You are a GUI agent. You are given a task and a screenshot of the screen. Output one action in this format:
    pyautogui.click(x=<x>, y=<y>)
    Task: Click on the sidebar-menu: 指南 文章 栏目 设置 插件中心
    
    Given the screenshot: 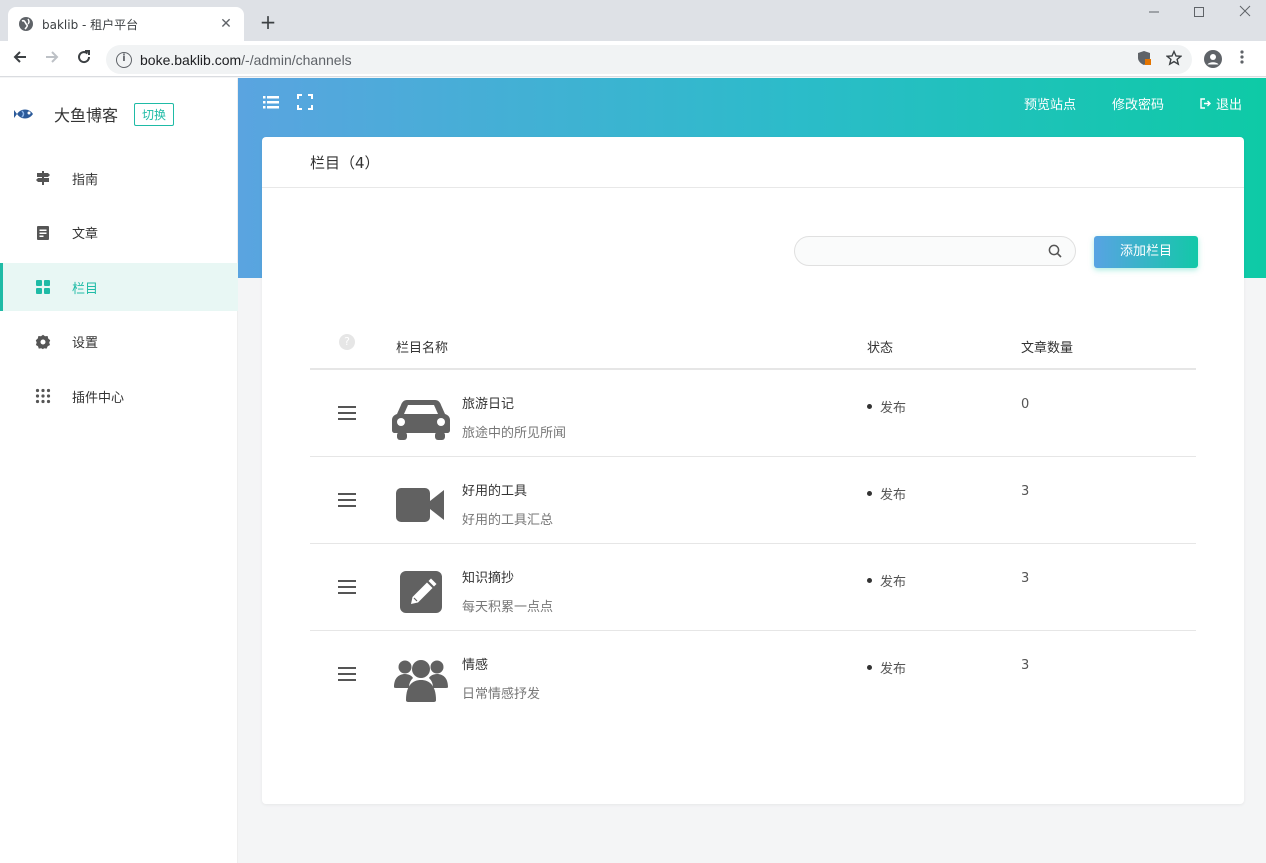 What is the action you would take?
    pyautogui.click(x=119, y=290)
    